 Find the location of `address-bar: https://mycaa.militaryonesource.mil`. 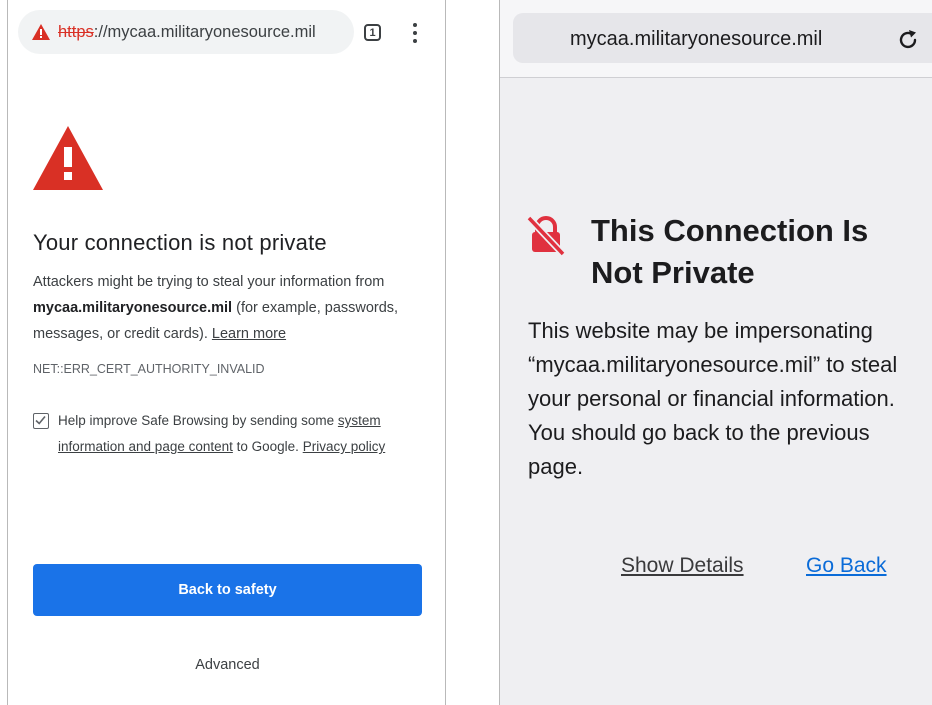

address-bar: https://mycaa.militaryonesource.mil is located at coordinates (186, 32).